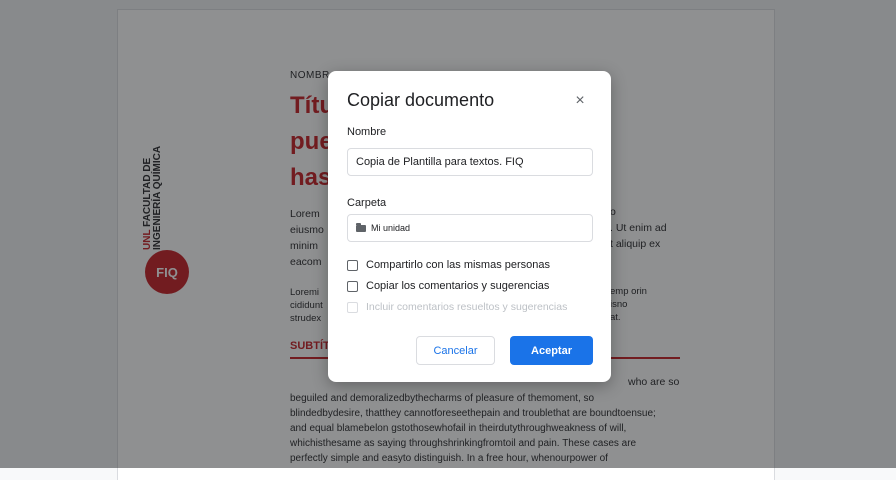 Image resolution: width=896 pixels, height=480 pixels. I want to click on close-icon: ×, so click(580, 101).